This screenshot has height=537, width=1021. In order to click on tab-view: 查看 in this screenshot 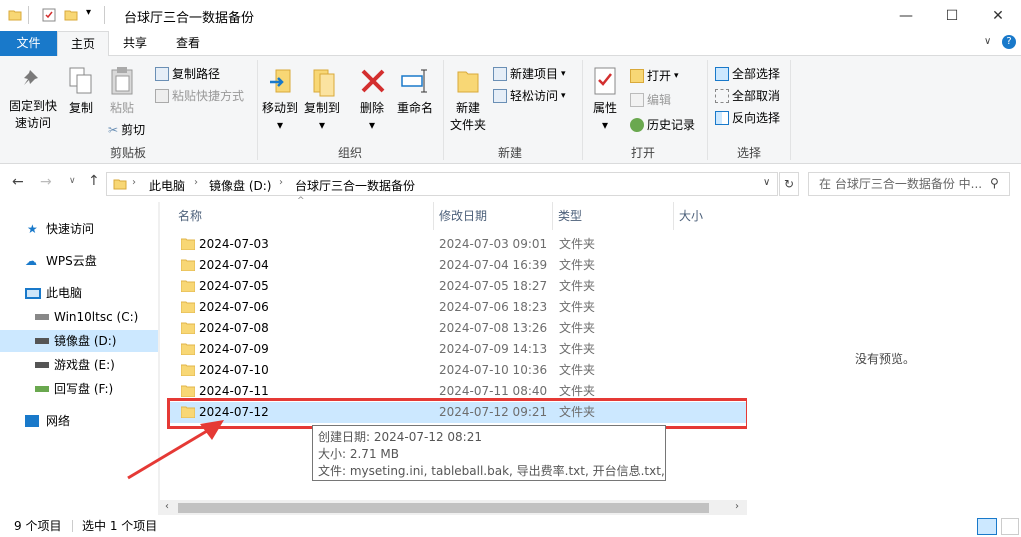, I will do `click(188, 43)`.